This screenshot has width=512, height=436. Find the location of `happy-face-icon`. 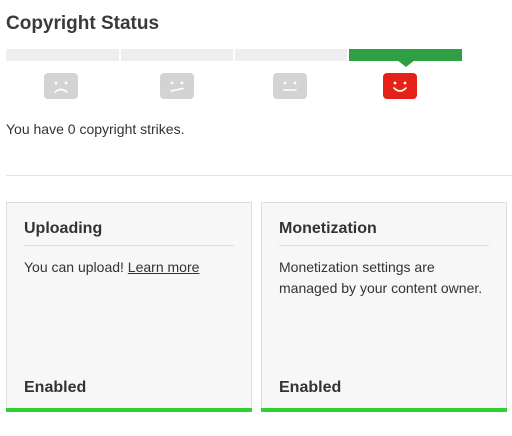

happy-face-icon is located at coordinates (400, 86).